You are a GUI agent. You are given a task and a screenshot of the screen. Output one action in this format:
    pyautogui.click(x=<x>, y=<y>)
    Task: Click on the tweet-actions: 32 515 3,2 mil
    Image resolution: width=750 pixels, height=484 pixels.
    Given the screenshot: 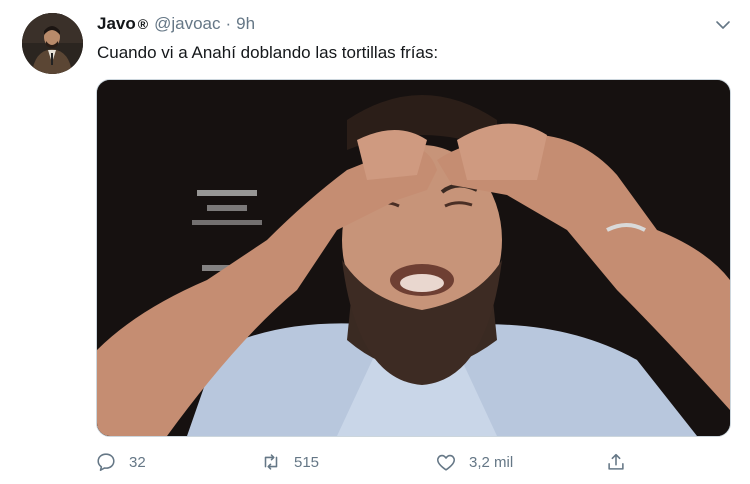 What is the action you would take?
    pyautogui.click(x=365, y=462)
    